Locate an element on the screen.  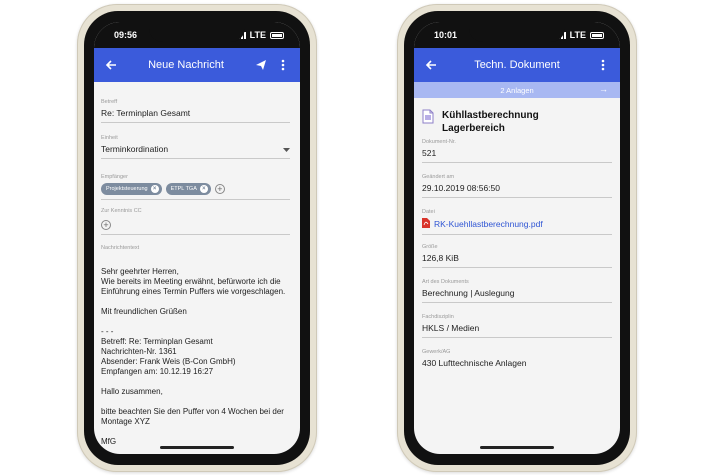
subject-field: Betreff Re: Terminplan Gesamt is located at coordinates (195, 111).